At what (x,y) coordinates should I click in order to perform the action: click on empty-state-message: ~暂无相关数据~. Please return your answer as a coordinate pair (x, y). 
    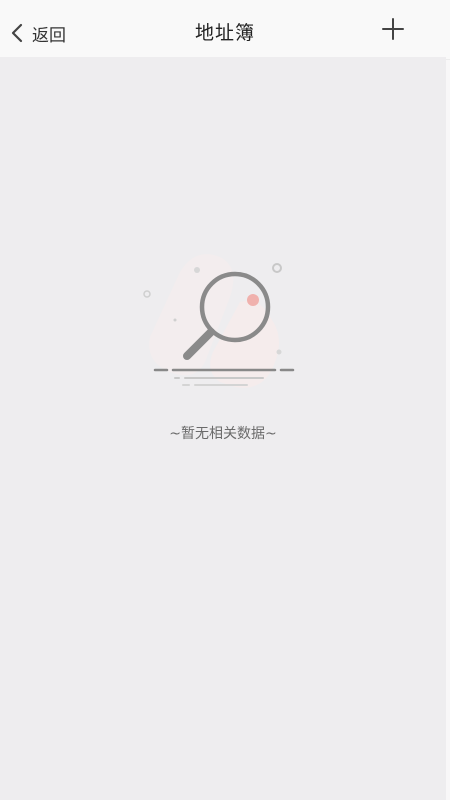
    Looking at the image, I should click on (223, 434).